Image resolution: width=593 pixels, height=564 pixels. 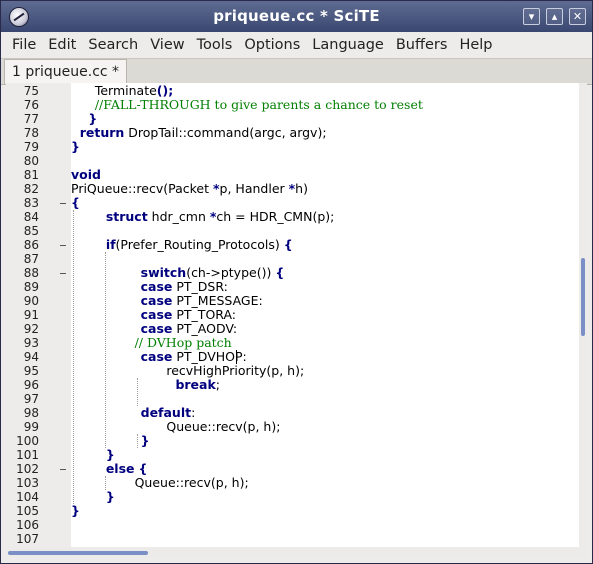 I want to click on code-line: else {, so click(x=109, y=469).